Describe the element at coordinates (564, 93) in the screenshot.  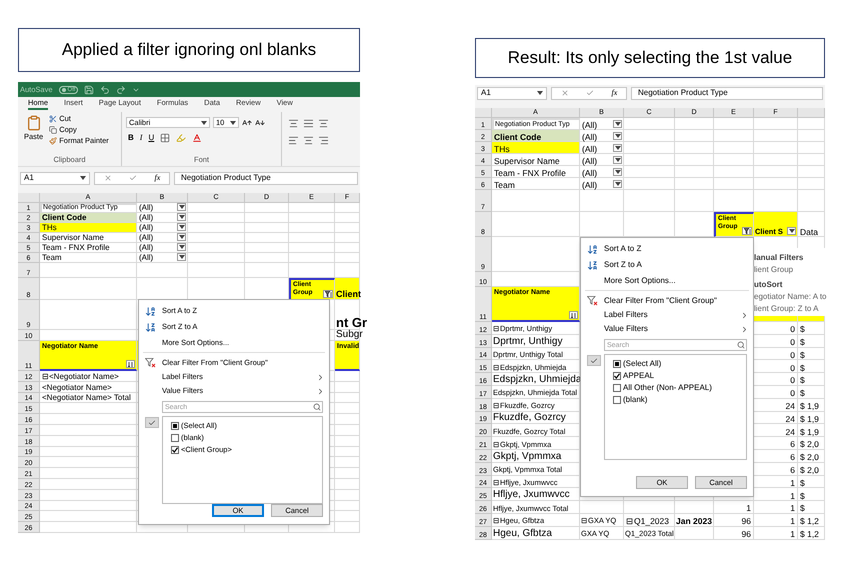
I see `cancel-icon` at that location.